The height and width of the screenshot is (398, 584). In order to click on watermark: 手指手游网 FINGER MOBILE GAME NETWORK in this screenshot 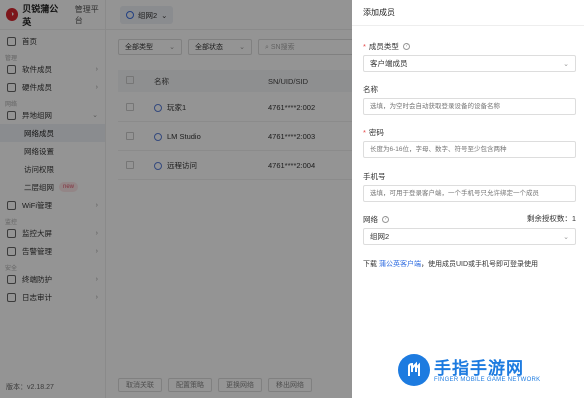, I will do `click(488, 371)`.